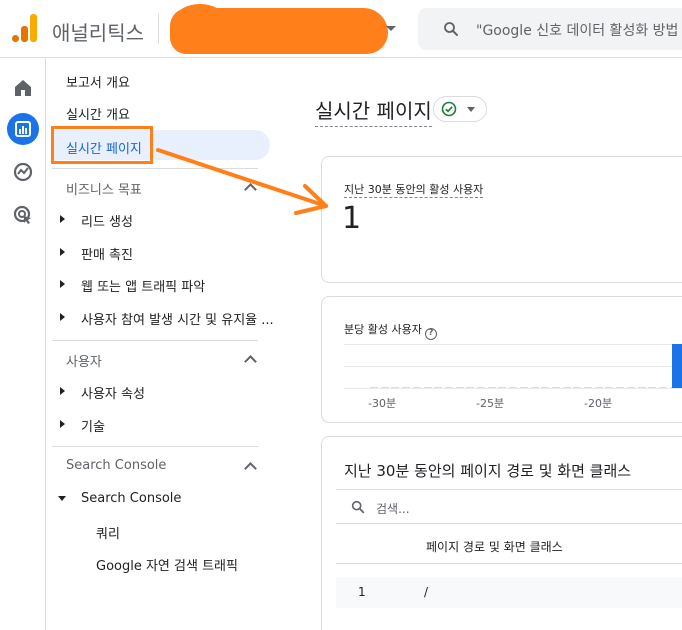  What do you see at coordinates (116, 465) in the screenshot?
I see `section-search-console: Search Console` at bounding box center [116, 465].